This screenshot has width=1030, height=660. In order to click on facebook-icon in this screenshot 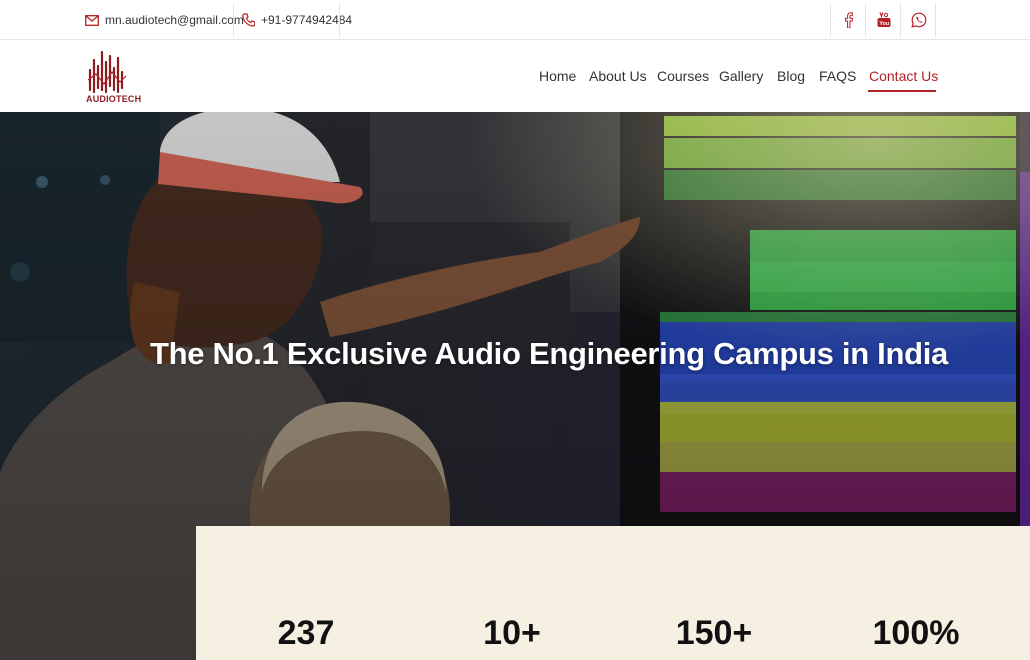, I will do `click(848, 20)`.